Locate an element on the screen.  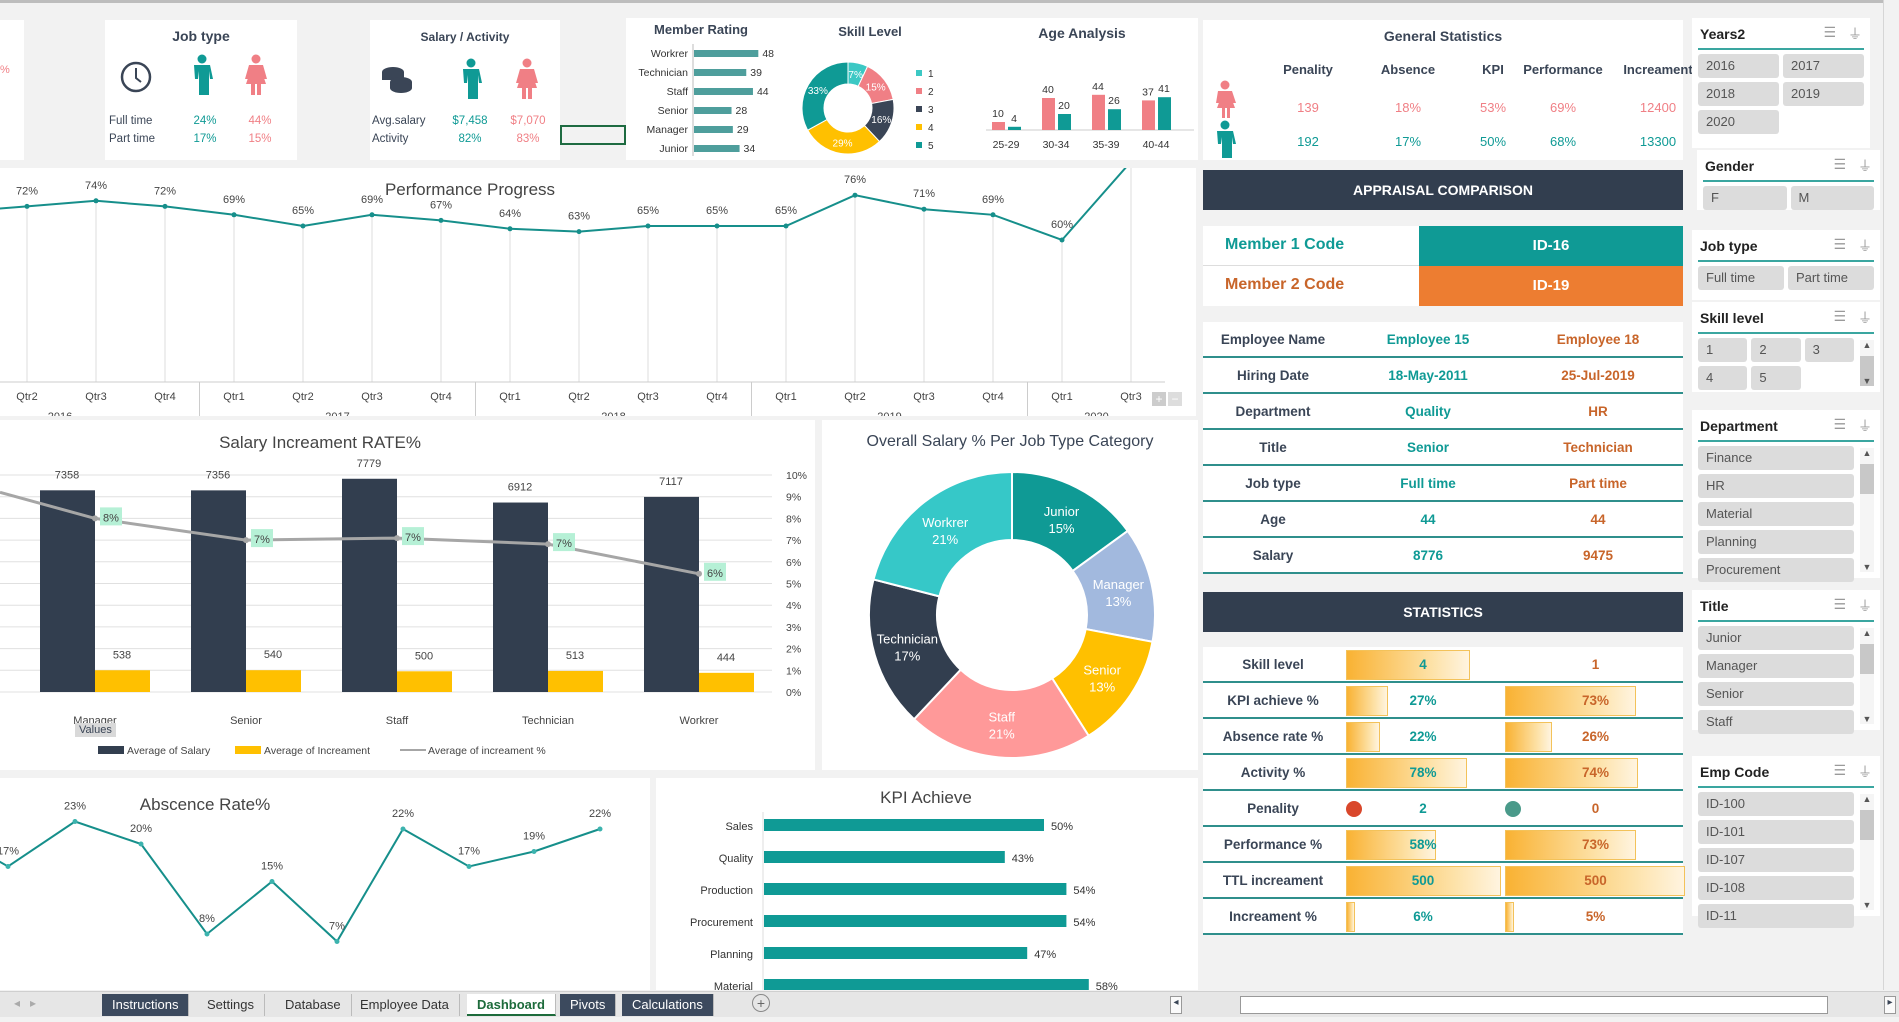
slicer-item: Material is located at coordinates (1776, 514).